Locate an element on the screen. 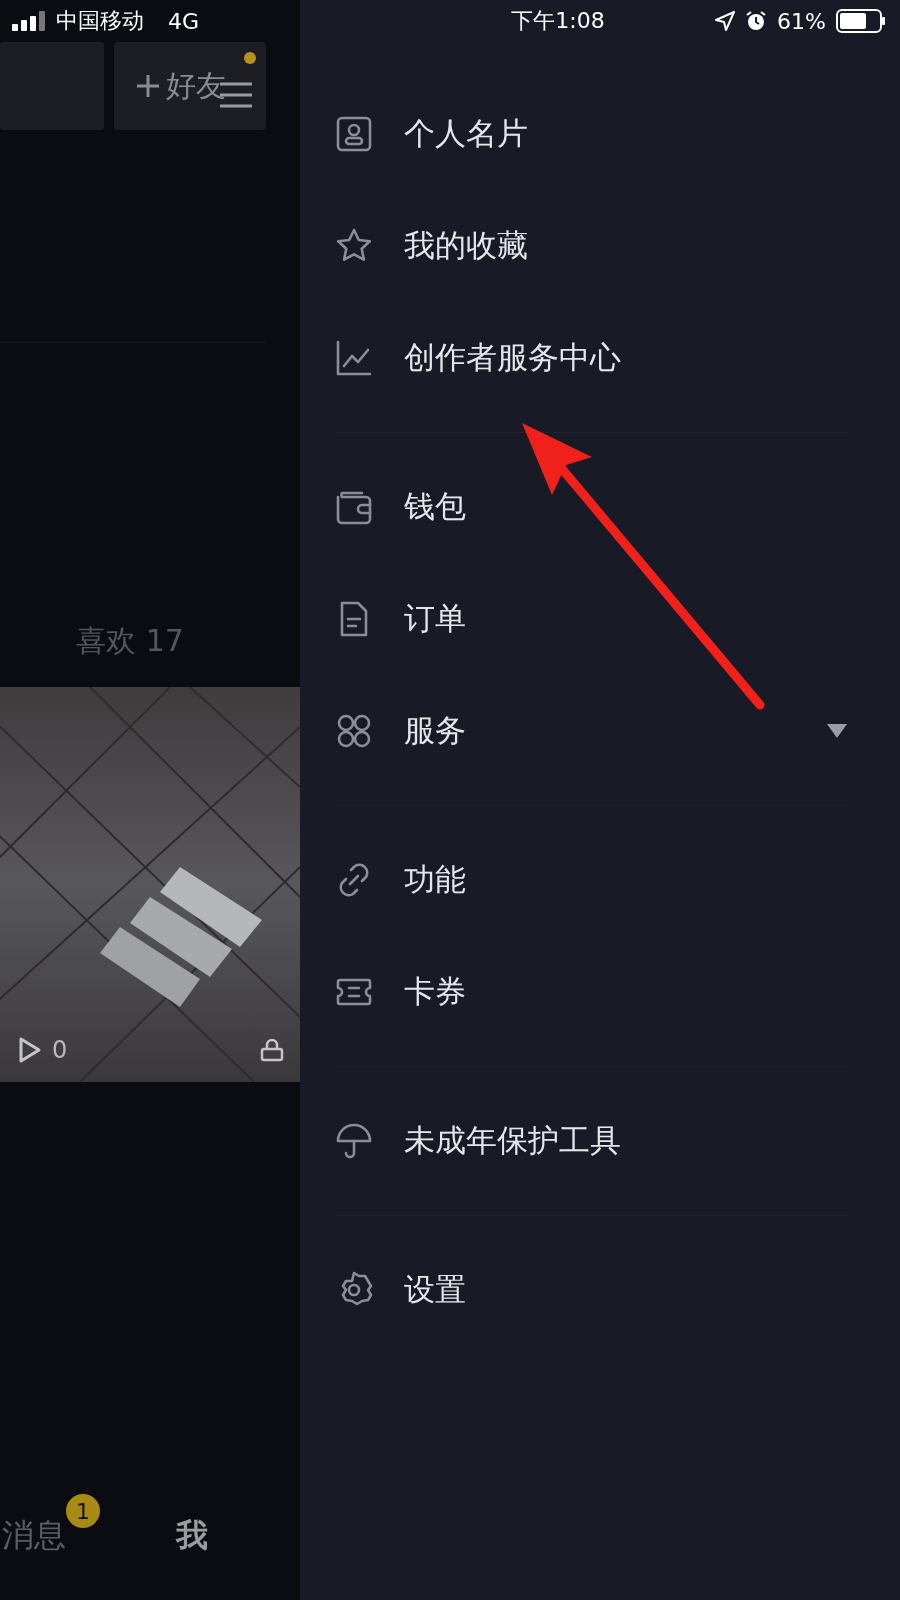 This screenshot has width=900, height=1600. menu-item: 功能 is located at coordinates (591, 880).